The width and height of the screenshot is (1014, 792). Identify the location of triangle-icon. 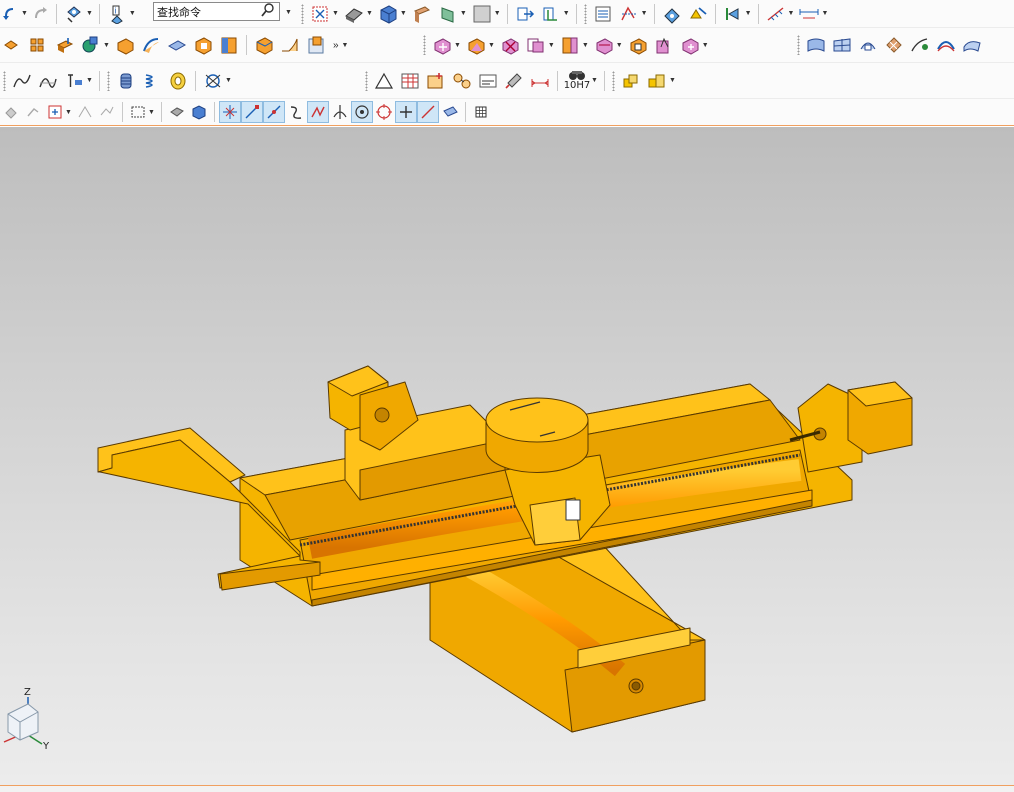
(384, 81).